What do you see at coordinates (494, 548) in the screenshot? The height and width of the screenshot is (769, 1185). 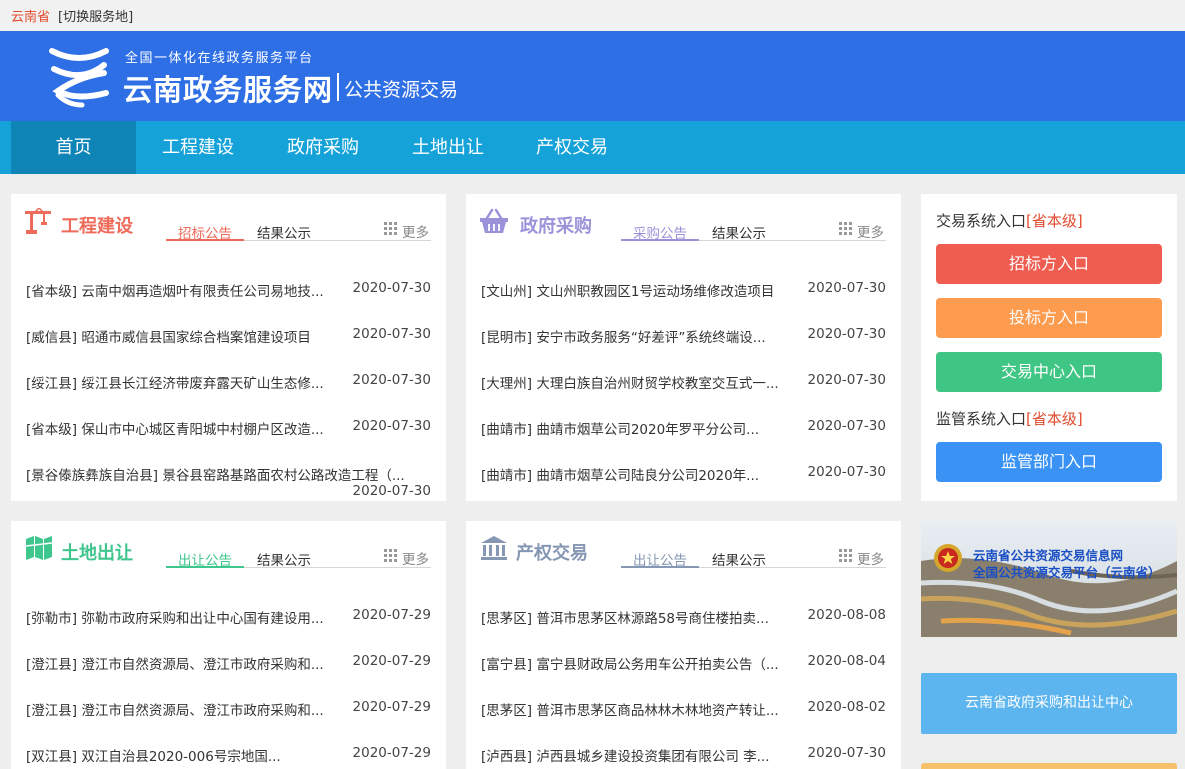 I see `bank-building-icon` at bounding box center [494, 548].